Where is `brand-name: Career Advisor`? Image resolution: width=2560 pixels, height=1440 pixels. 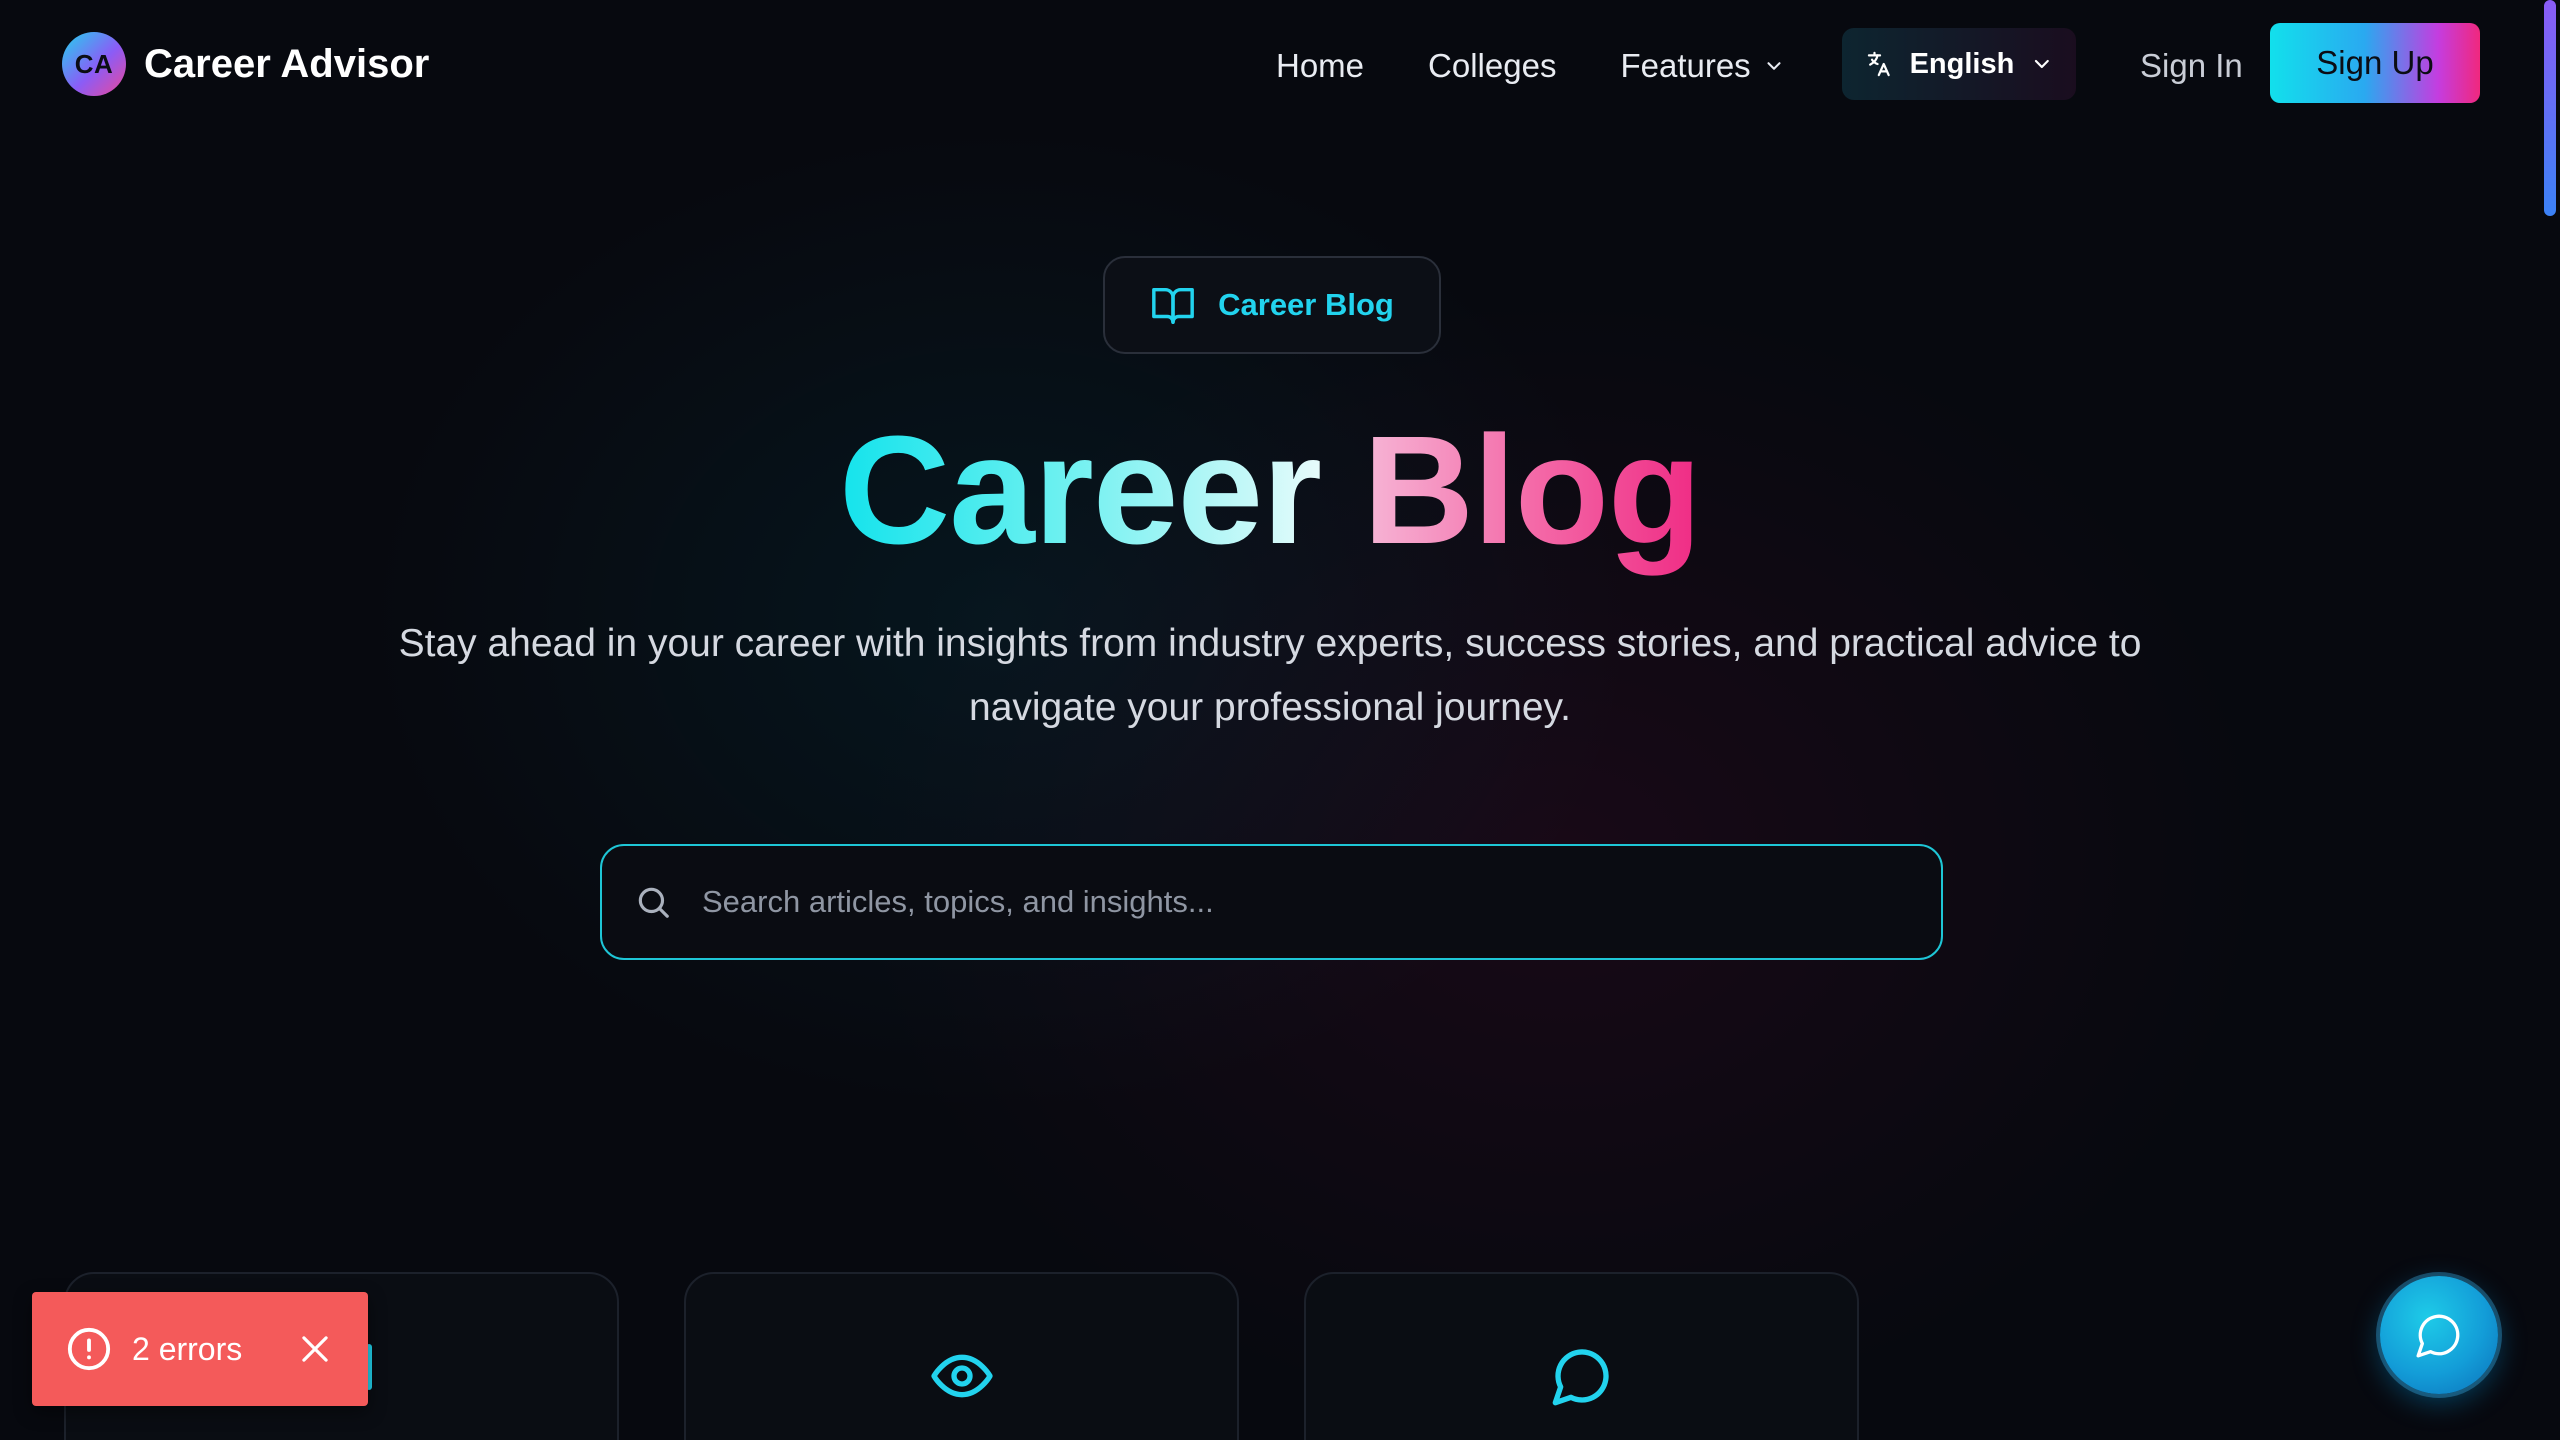
brand-name: Career Advisor is located at coordinates (287, 63).